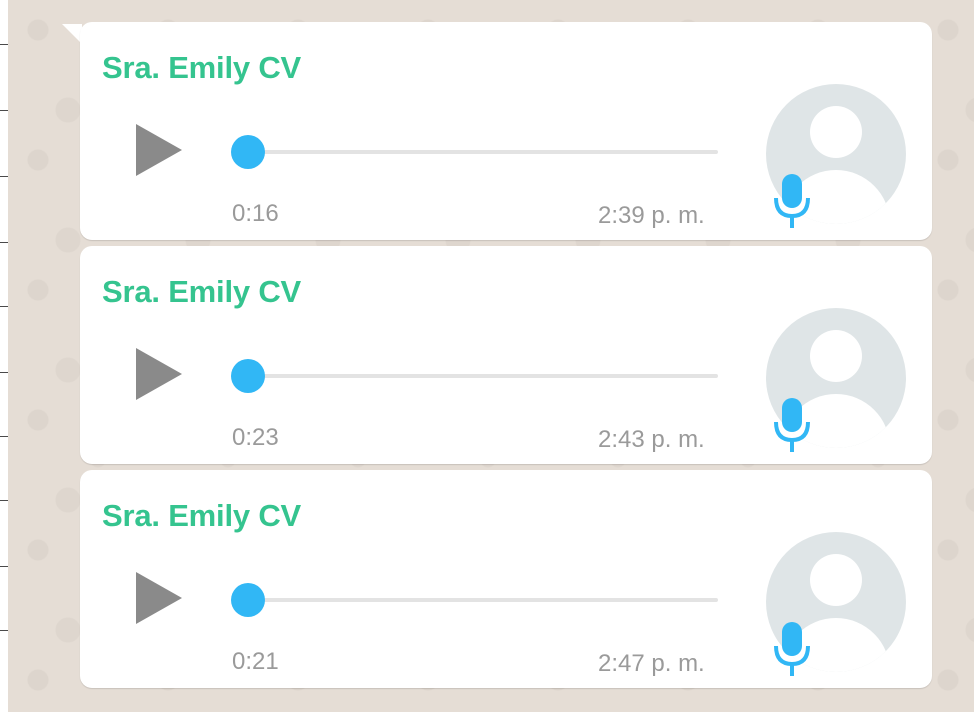 This screenshot has width=974, height=712. What do you see at coordinates (255, 213) in the screenshot?
I see `audio-duration: 0:16` at bounding box center [255, 213].